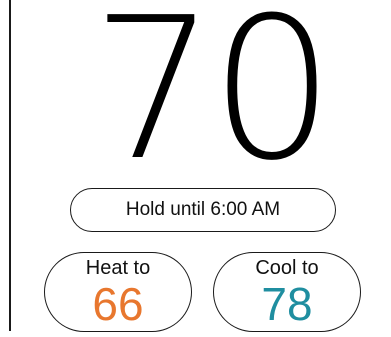  I want to click on cool-setpoint-value: 78, so click(287, 304).